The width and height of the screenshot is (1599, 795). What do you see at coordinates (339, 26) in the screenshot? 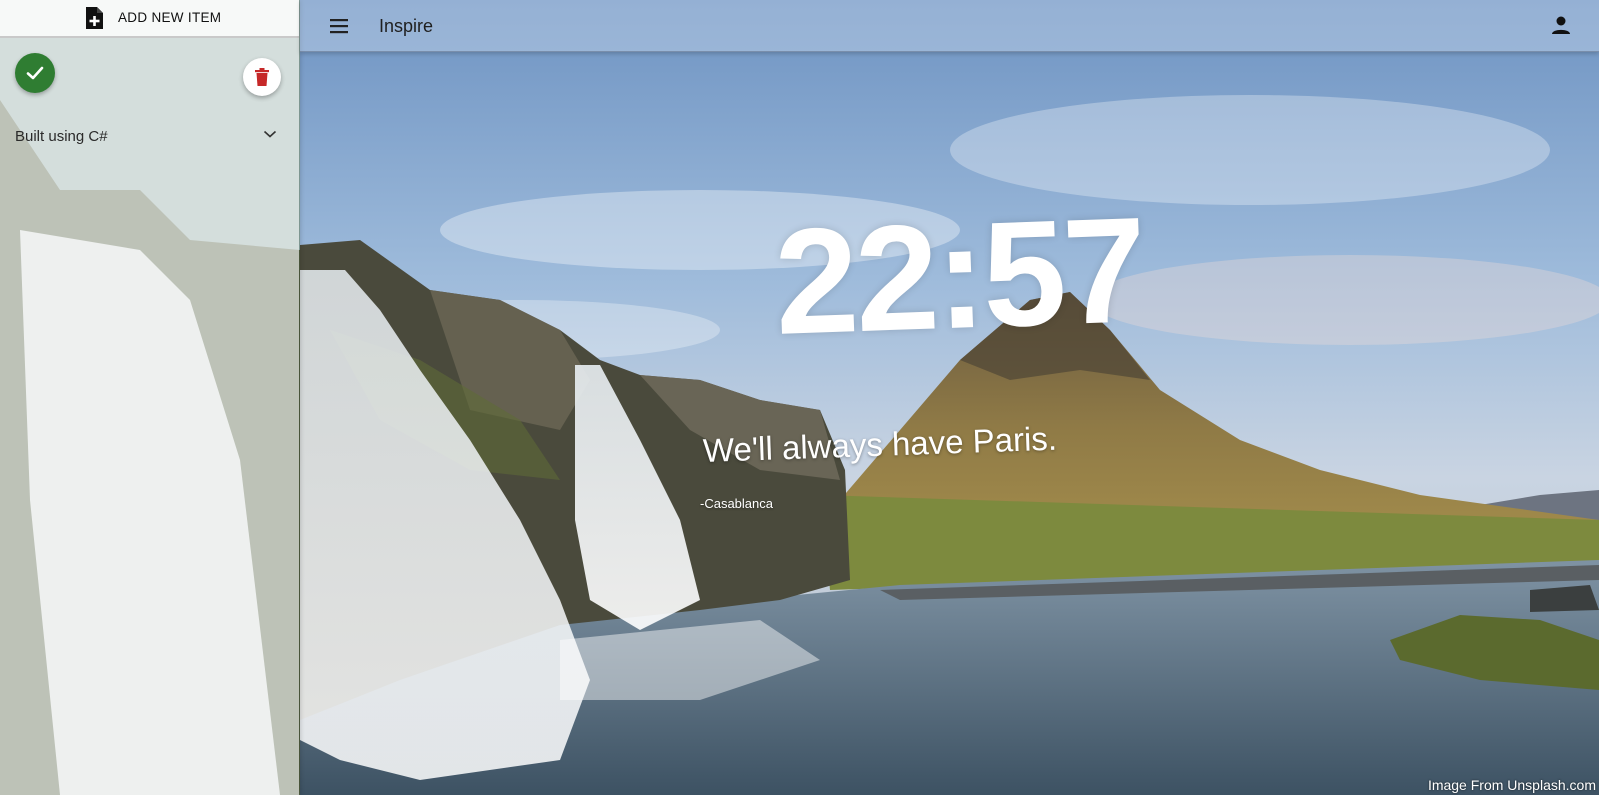
I see `menu-icon` at bounding box center [339, 26].